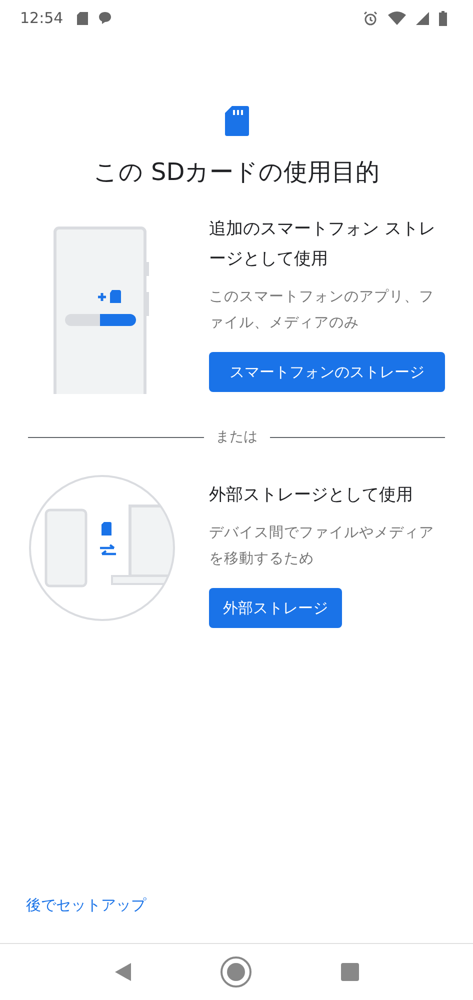 Image resolution: width=473 pixels, height=1000 pixels. I want to click on separator-label: または, so click(237, 437).